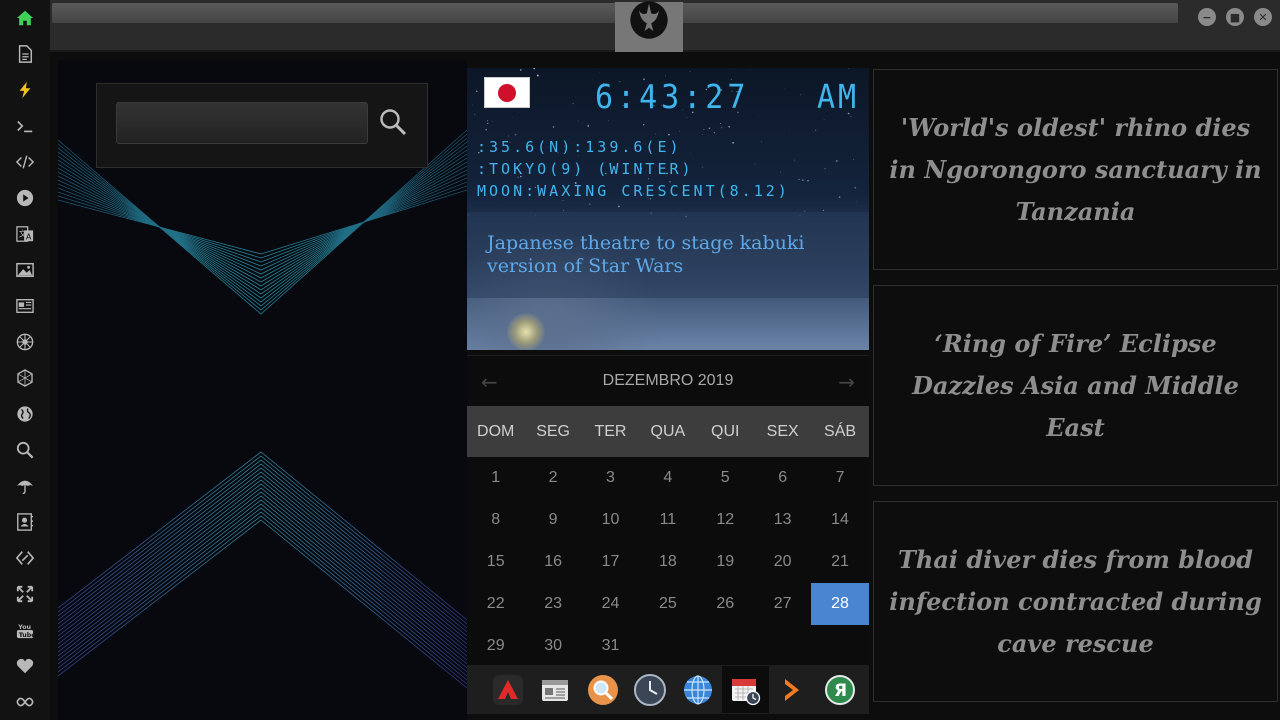 The image size is (1280, 720). Describe the element at coordinates (552, 646) in the screenshot. I see `calendar-day: 30` at that location.